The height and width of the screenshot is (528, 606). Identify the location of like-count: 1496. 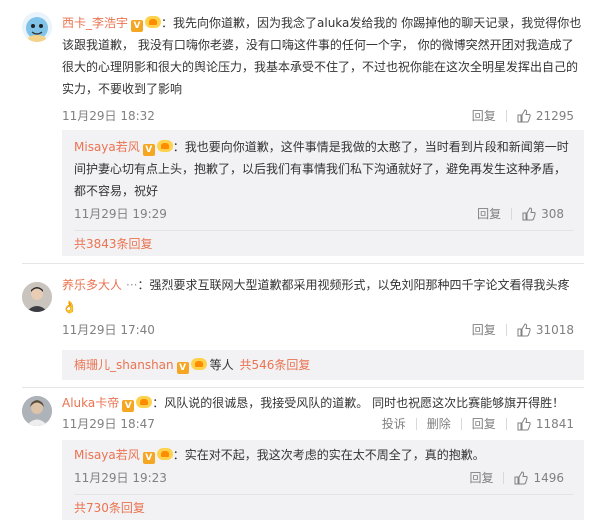
(548, 478).